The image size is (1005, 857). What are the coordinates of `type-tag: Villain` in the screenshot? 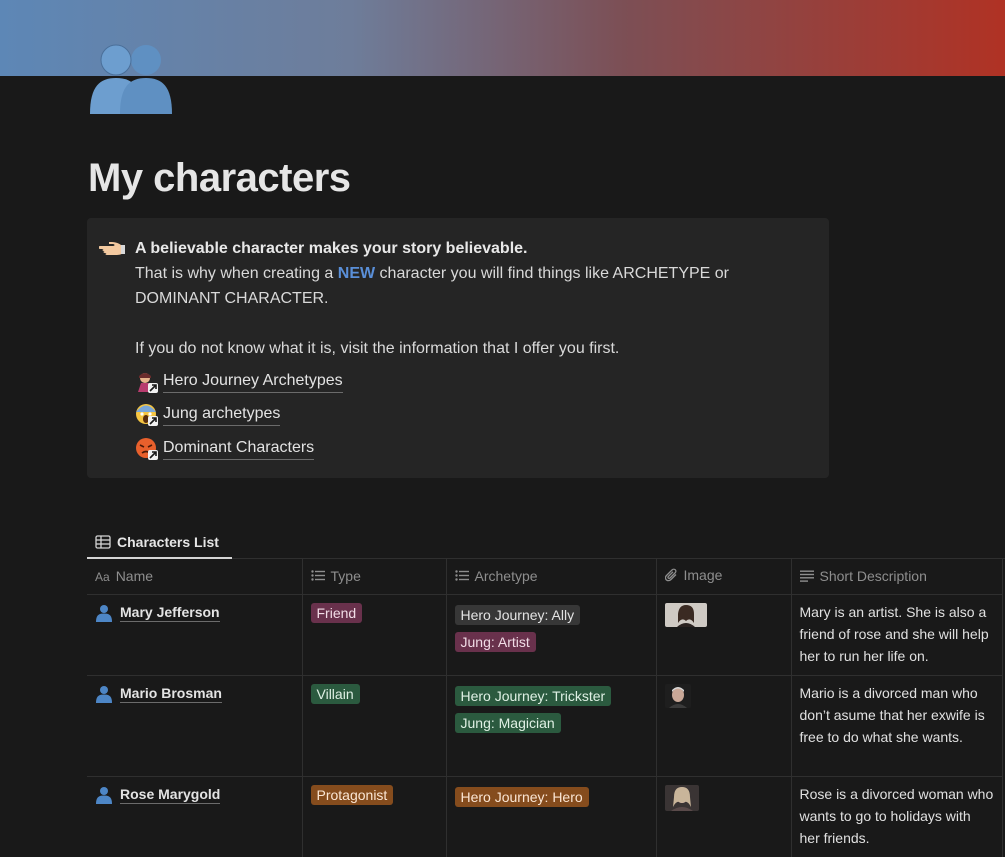 It's located at (335, 693).